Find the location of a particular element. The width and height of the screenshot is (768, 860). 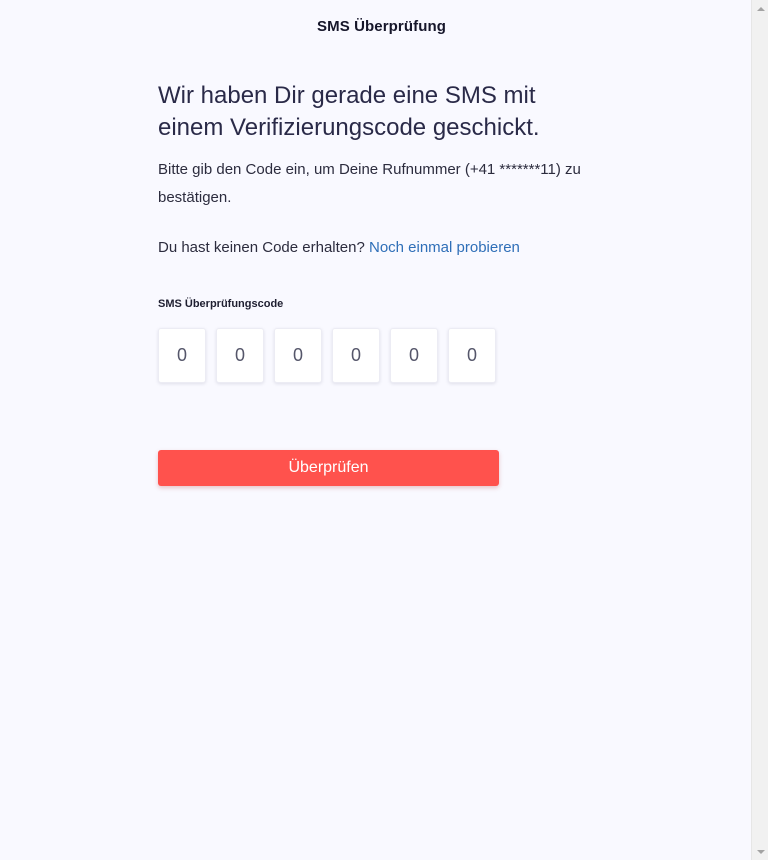

retry-link: Noch einmal probieren is located at coordinates (444, 247).